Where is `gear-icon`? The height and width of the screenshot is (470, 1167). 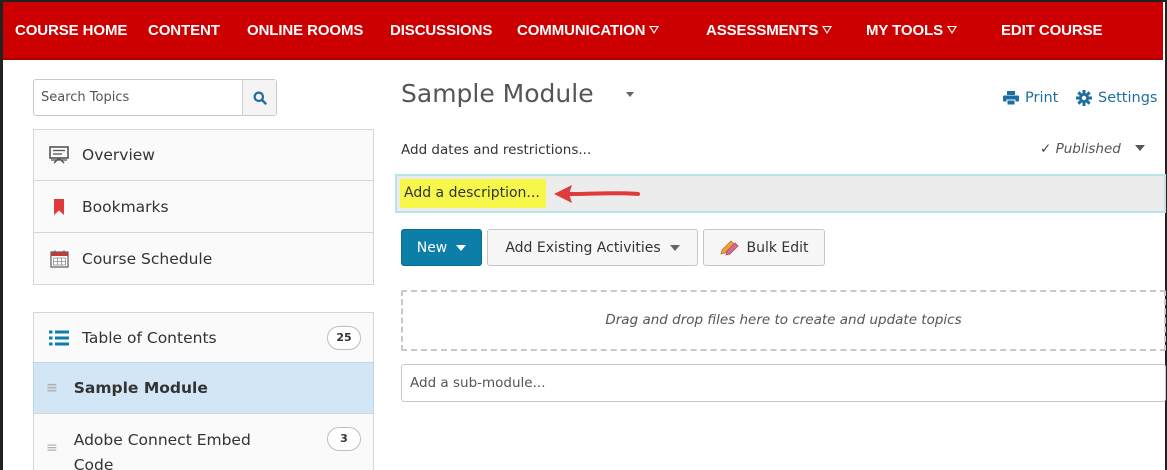
gear-icon is located at coordinates (1084, 98).